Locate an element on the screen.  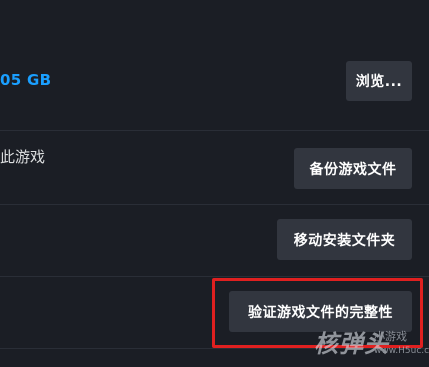
backup-row-label: 此游戏 is located at coordinates (23, 157).